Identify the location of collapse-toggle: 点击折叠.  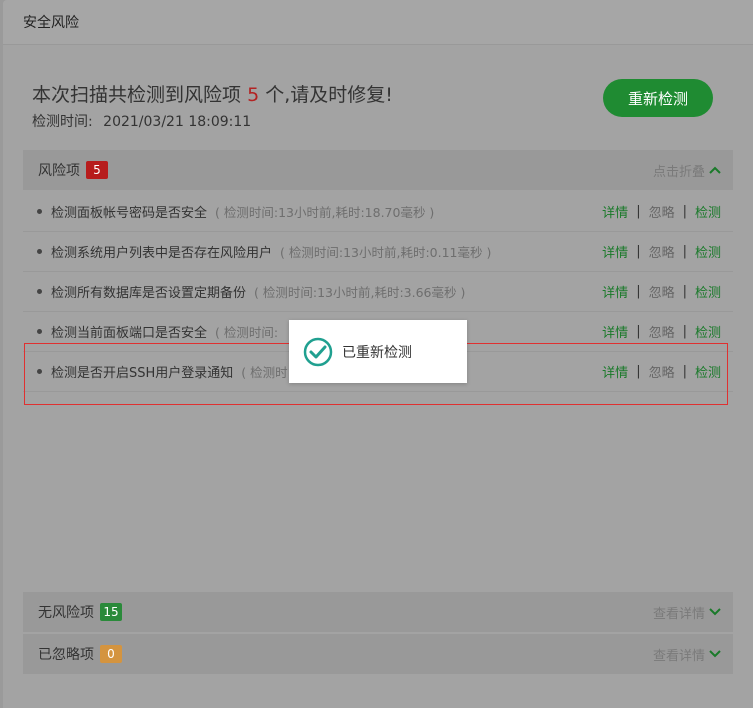
(687, 170).